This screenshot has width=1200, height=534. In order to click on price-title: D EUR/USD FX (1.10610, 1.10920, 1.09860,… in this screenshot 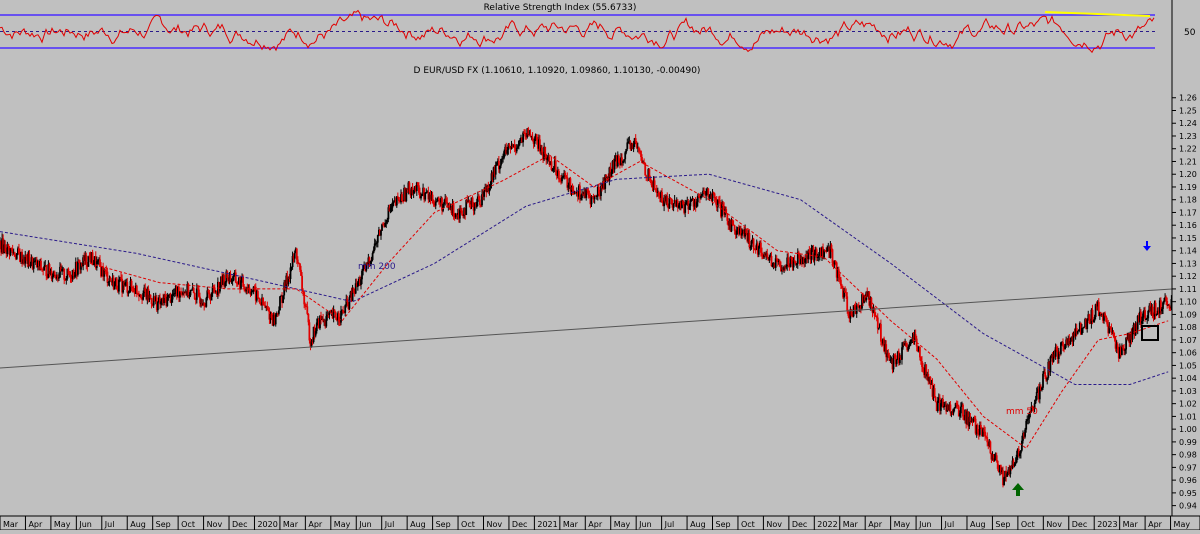, I will do `click(557, 71)`.